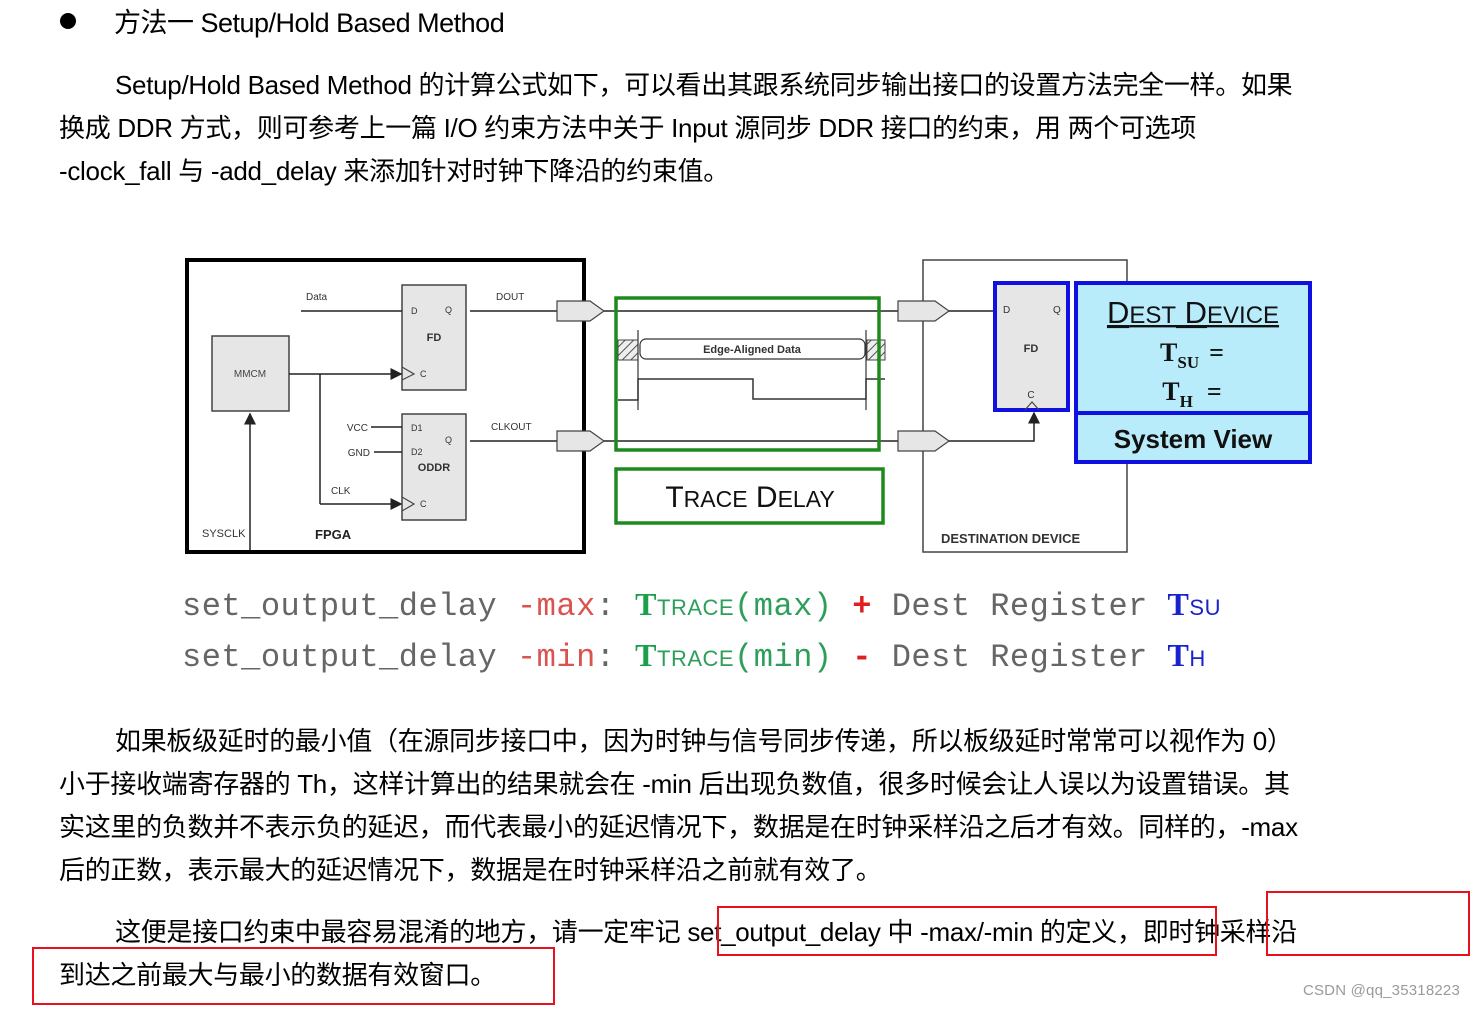 This screenshot has width=1474, height=1010. Describe the element at coordinates (68, 21) in the screenshot. I see `bullet-icon` at that location.